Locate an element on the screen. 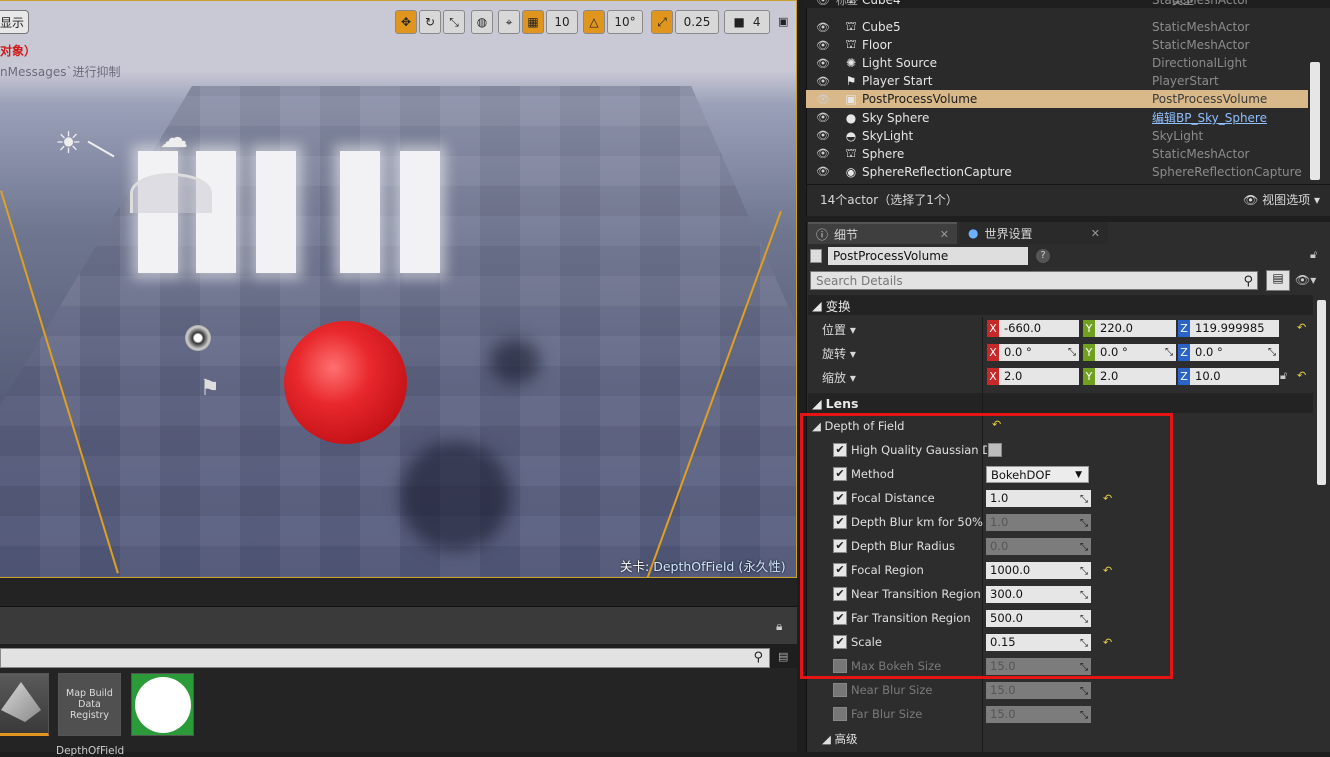 This screenshot has width=1330, height=757. rotate-tool-icon: ↻ is located at coordinates (430, 22).